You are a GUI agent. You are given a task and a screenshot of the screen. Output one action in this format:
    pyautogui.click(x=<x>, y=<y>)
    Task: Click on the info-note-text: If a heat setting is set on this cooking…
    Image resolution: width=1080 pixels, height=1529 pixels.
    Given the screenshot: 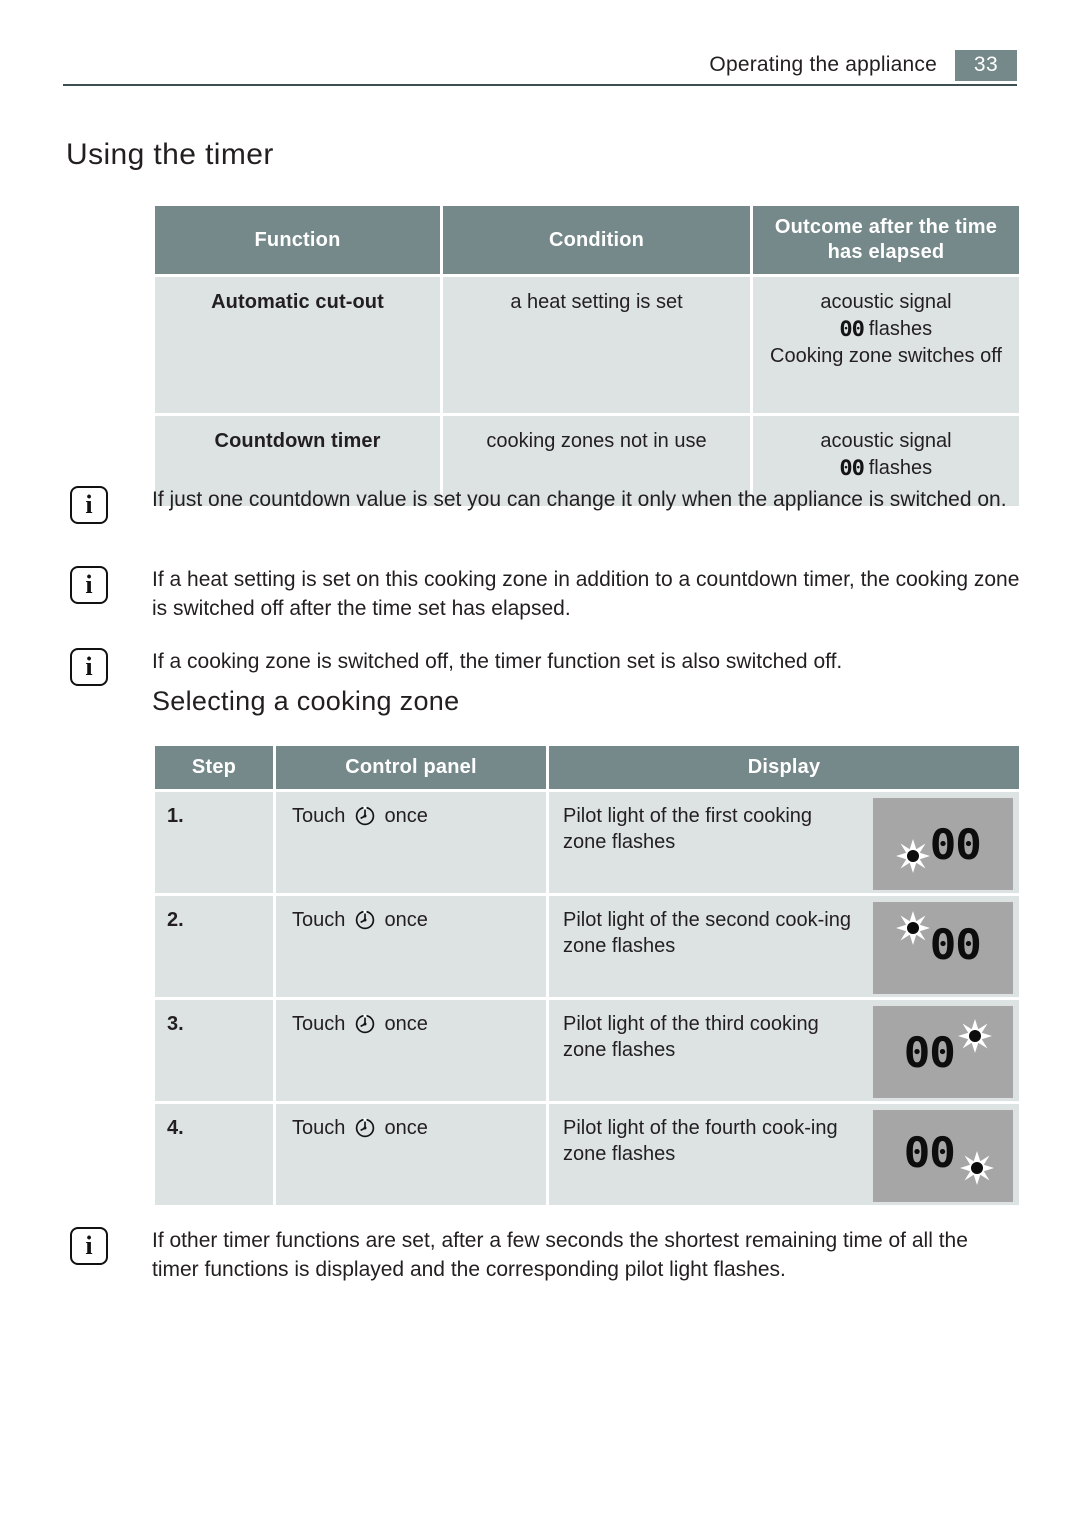 What is the action you would take?
    pyautogui.click(x=586, y=594)
    